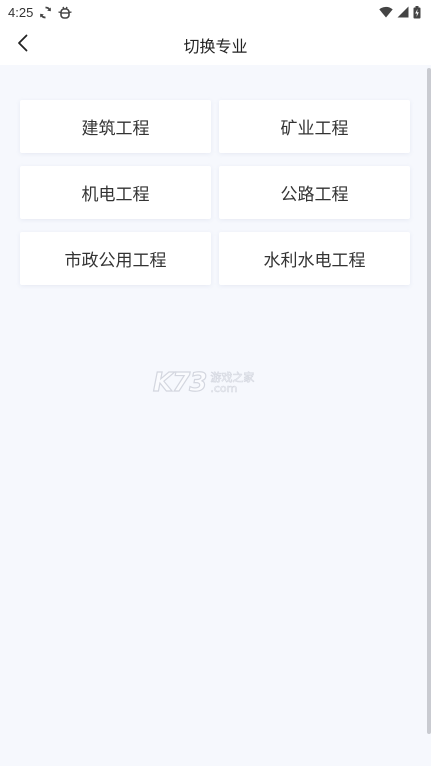 Image resolution: width=431 pixels, height=766 pixels. I want to click on major-option-municipal: 市政公用工程, so click(115, 258).